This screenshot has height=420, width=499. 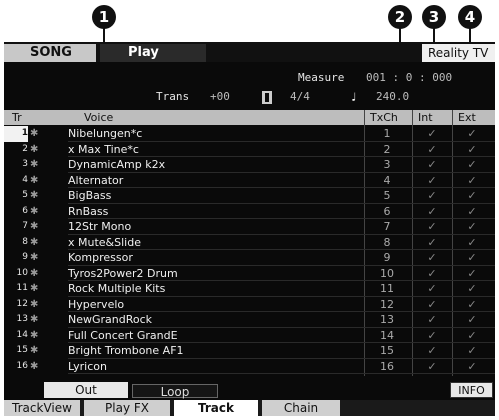 What do you see at coordinates (387, 227) in the screenshot?
I see `tx-channel: 7` at bounding box center [387, 227].